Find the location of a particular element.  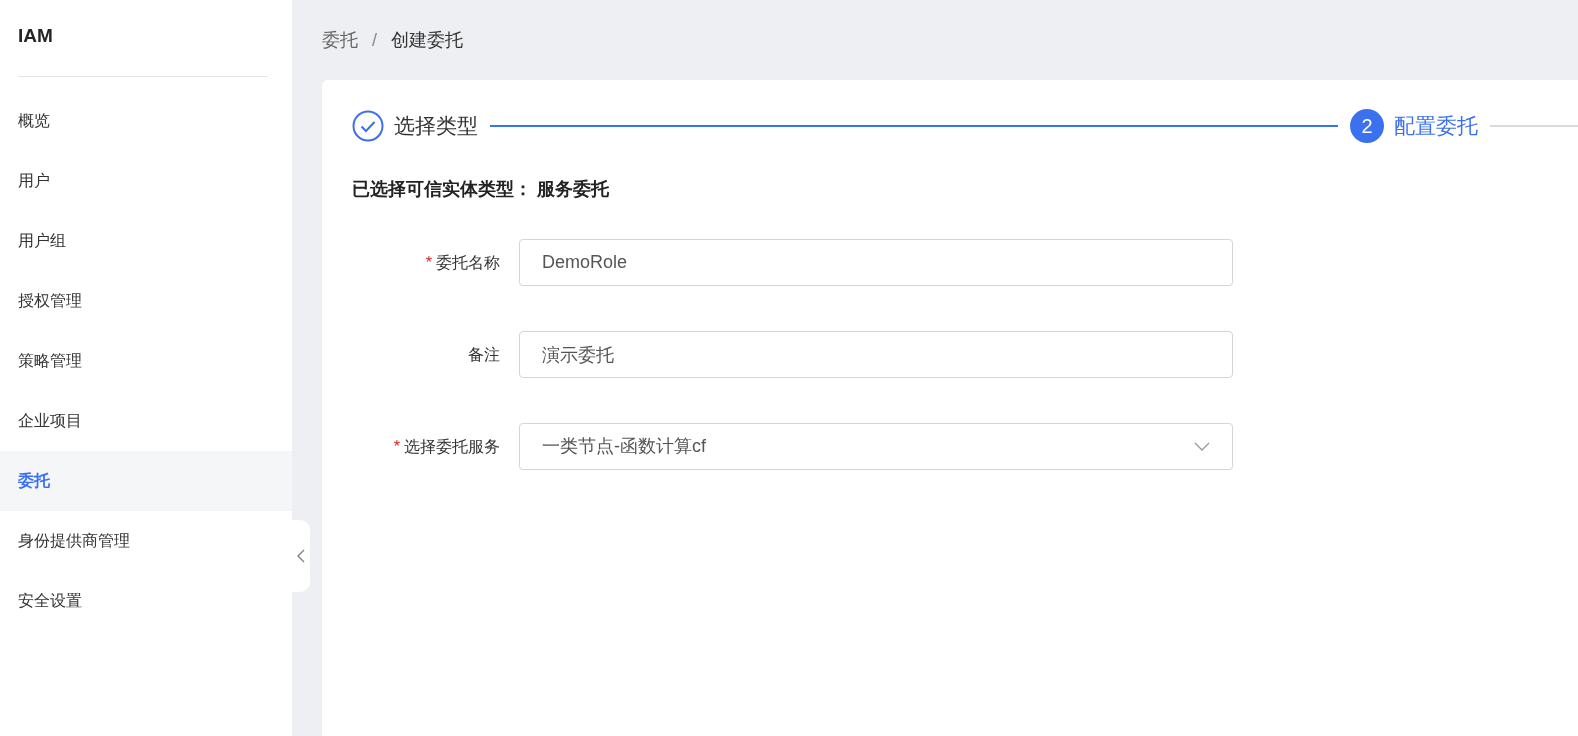

selected-type-text: 已选择可信实体类型： 服务委托 is located at coordinates (481, 189).